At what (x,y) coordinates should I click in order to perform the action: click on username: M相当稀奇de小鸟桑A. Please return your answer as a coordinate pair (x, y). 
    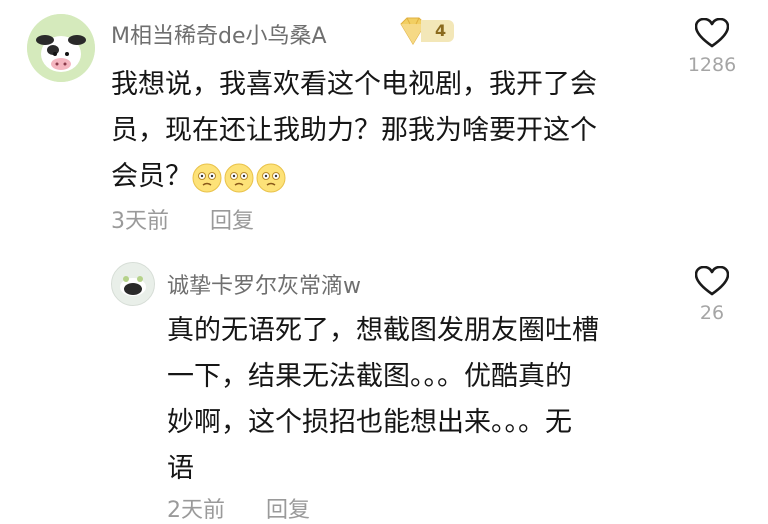
    Looking at the image, I should click on (219, 34).